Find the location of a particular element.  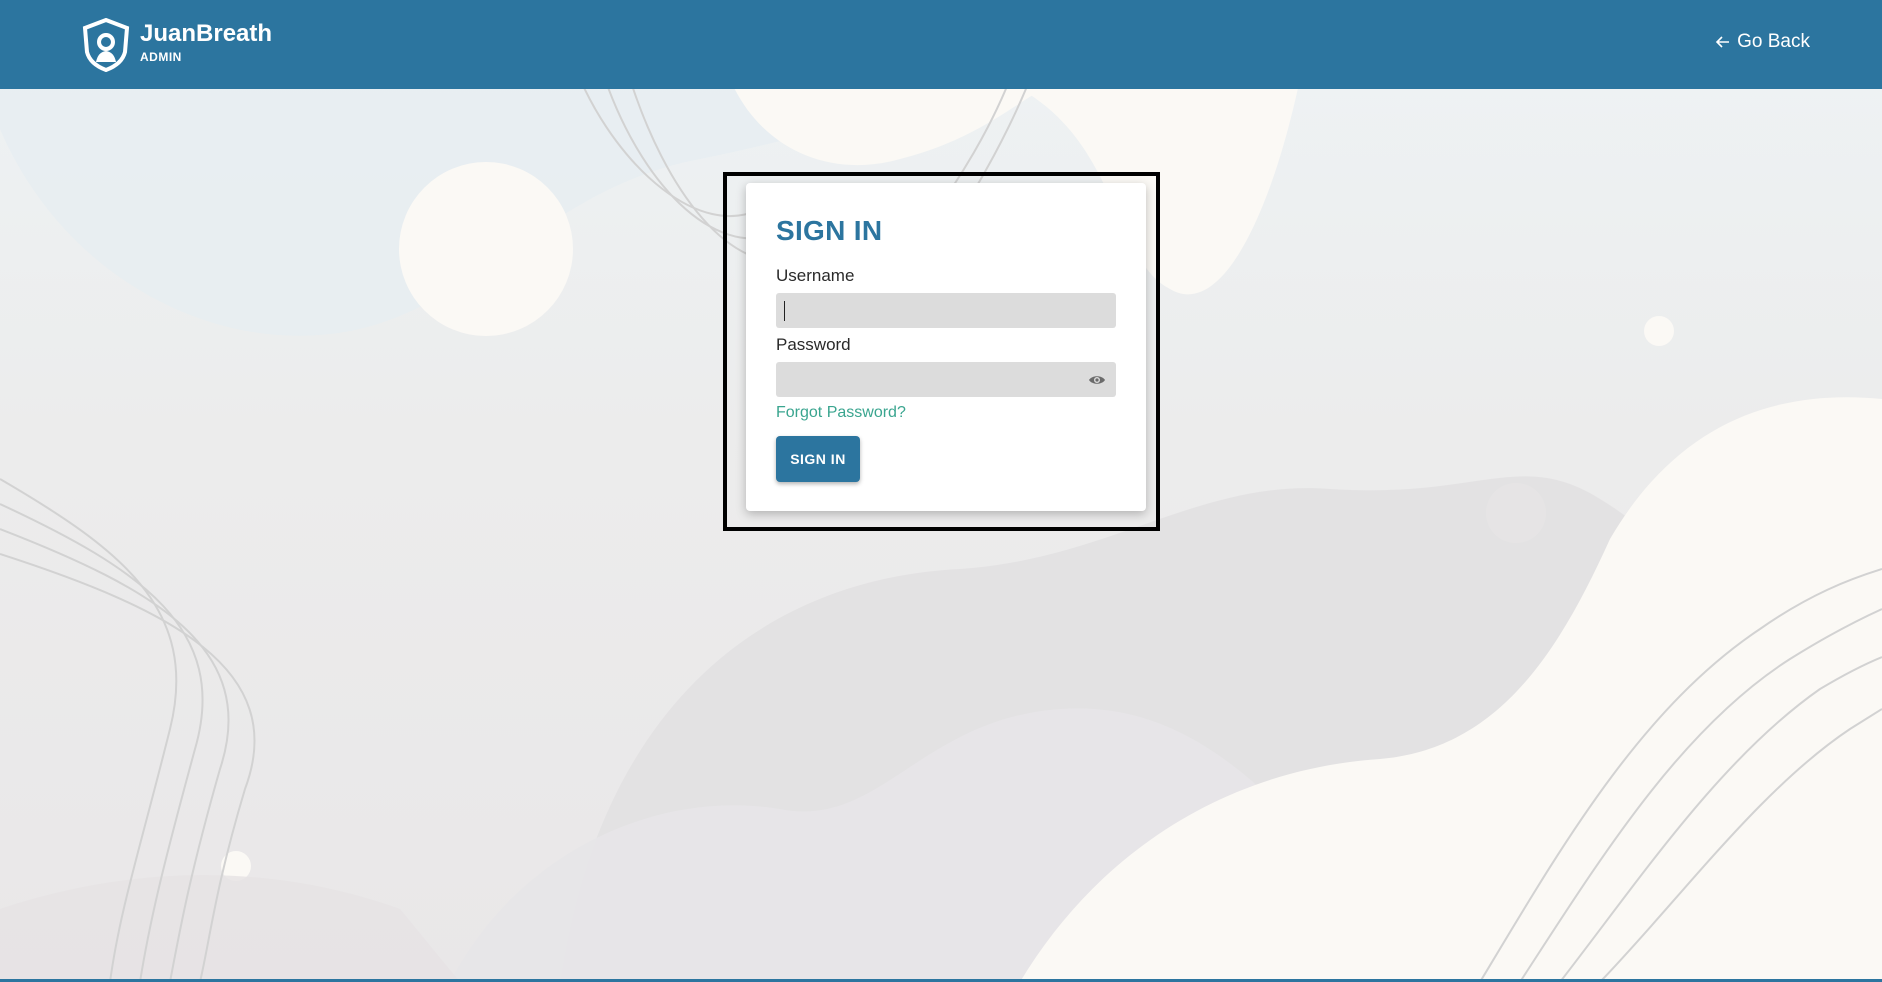

top-bar: JuanBreath ADMIN Go Back is located at coordinates (941, 44).